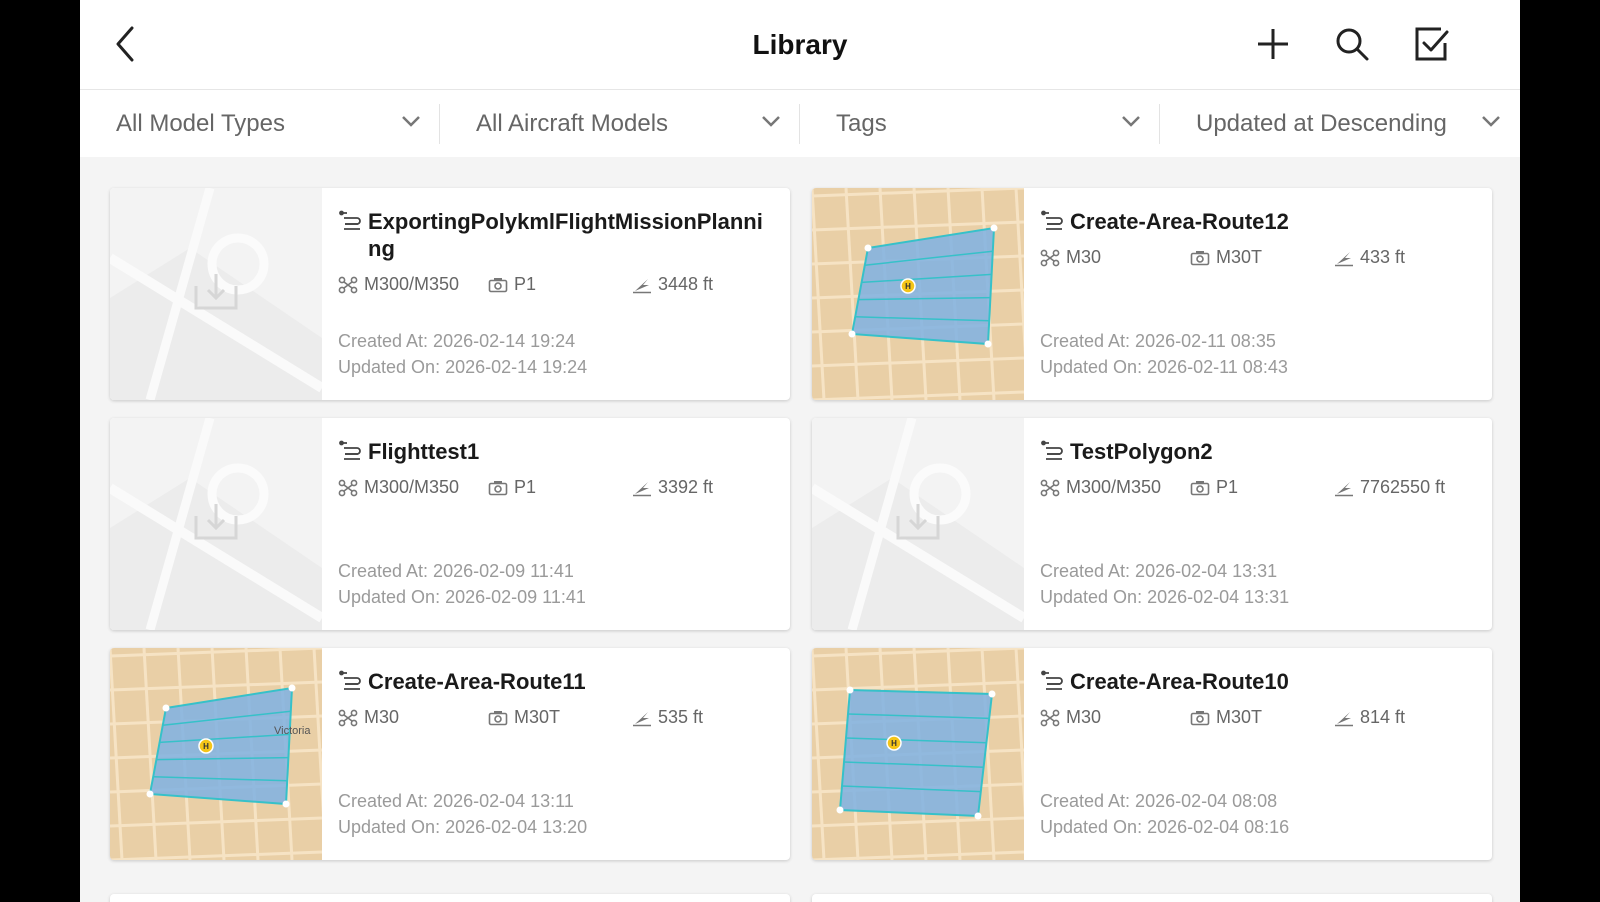  What do you see at coordinates (216, 754) in the screenshot?
I see `route-map-thumbnail: H Victoria` at bounding box center [216, 754].